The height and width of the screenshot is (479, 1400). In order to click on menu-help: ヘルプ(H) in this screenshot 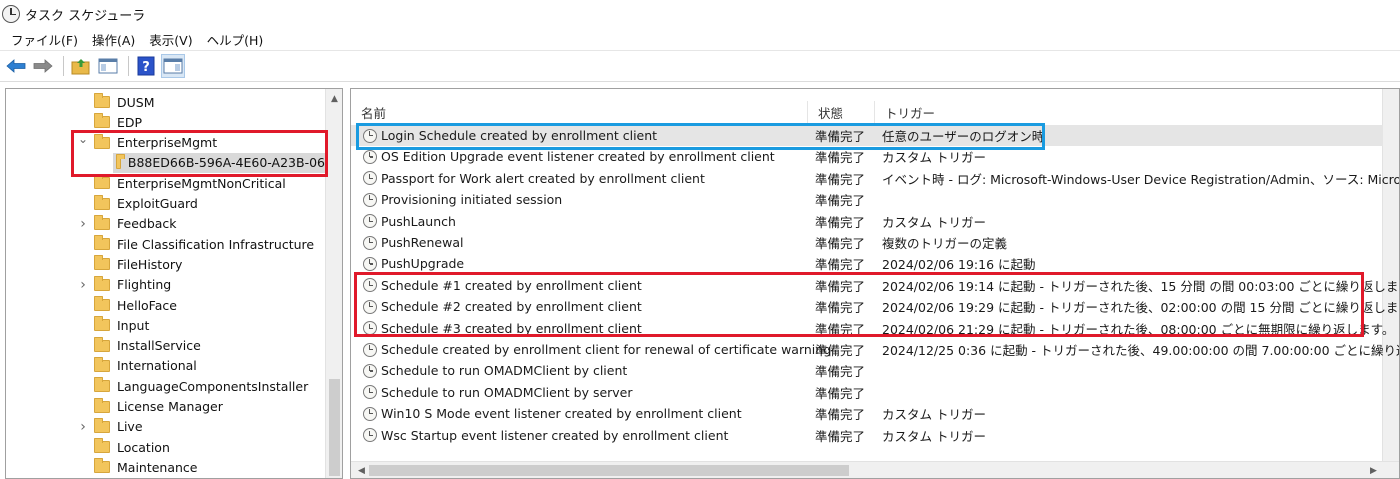, I will do `click(235, 39)`.